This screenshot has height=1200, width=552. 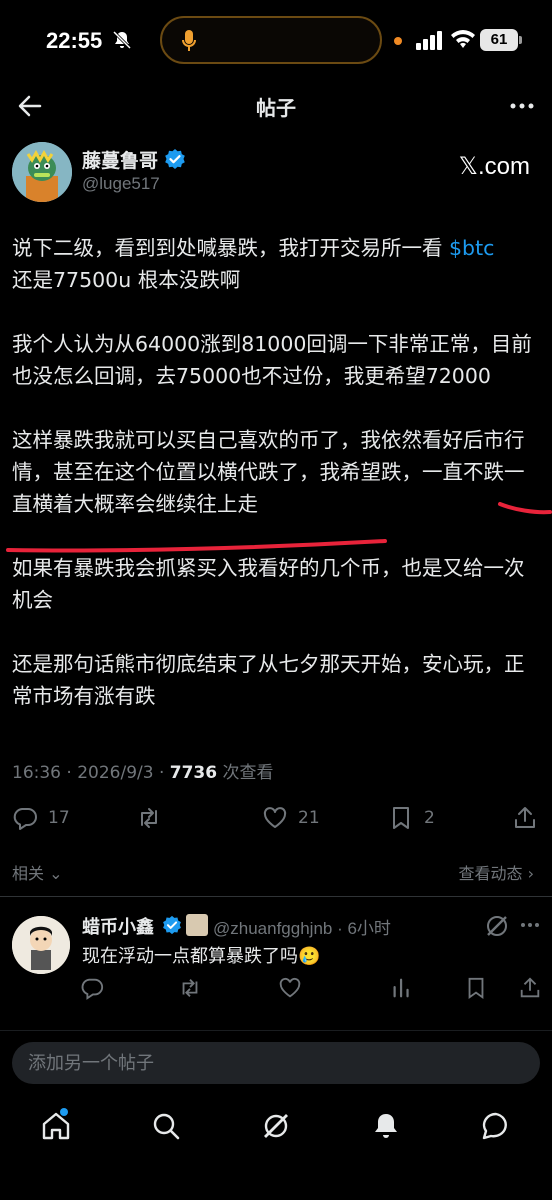 I want to click on post-timestamp: 16:36 · 2026/9/3 ·, so click(x=91, y=773).